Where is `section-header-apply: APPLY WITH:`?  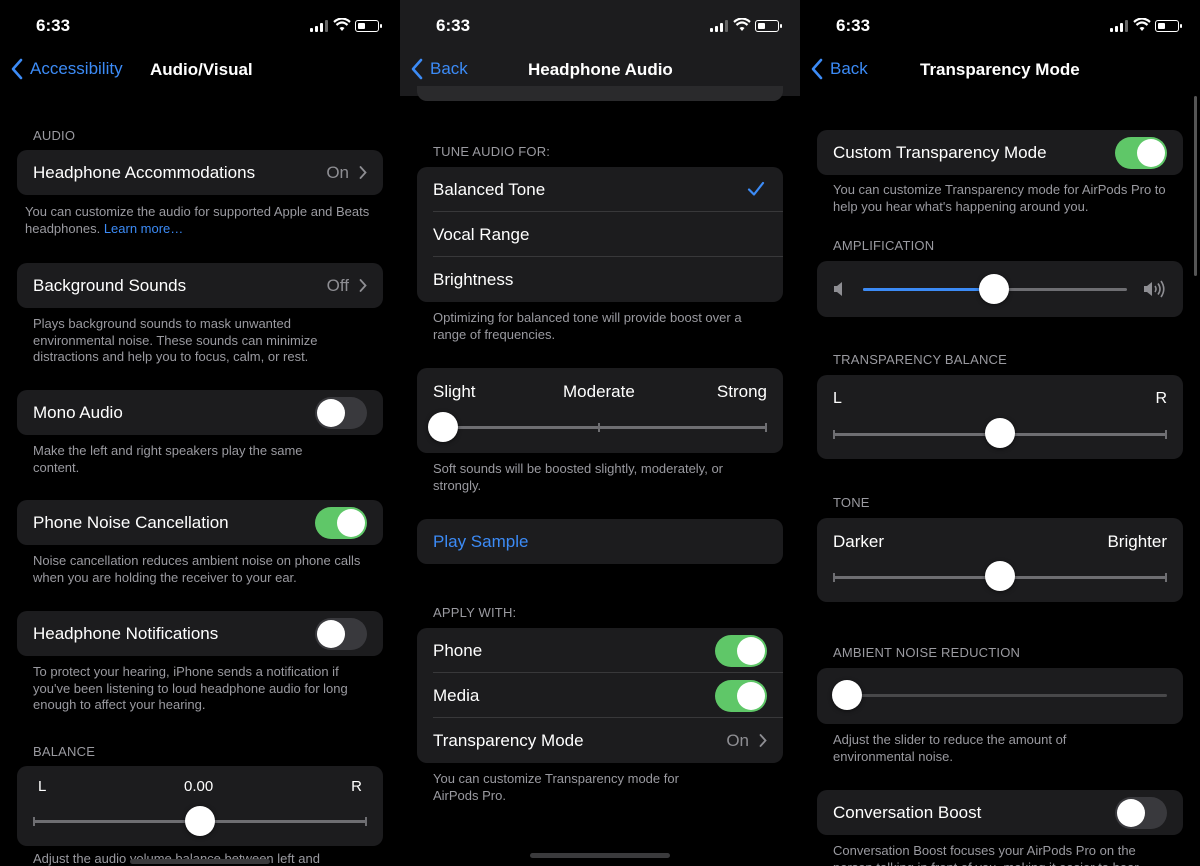 section-header-apply: APPLY WITH: is located at coordinates (475, 612).